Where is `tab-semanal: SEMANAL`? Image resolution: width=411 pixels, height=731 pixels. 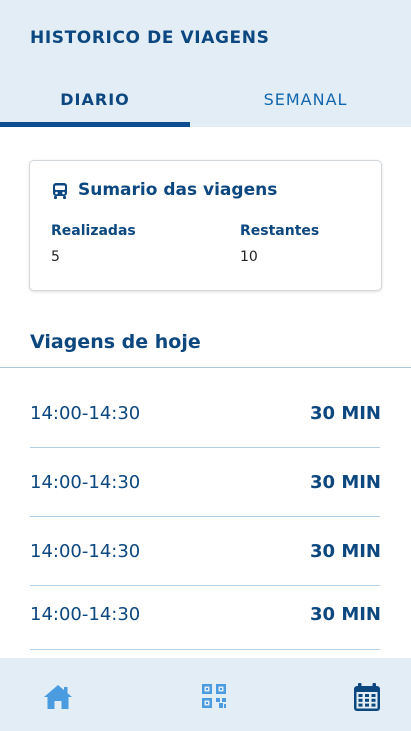 tab-semanal: SEMANAL is located at coordinates (305, 101).